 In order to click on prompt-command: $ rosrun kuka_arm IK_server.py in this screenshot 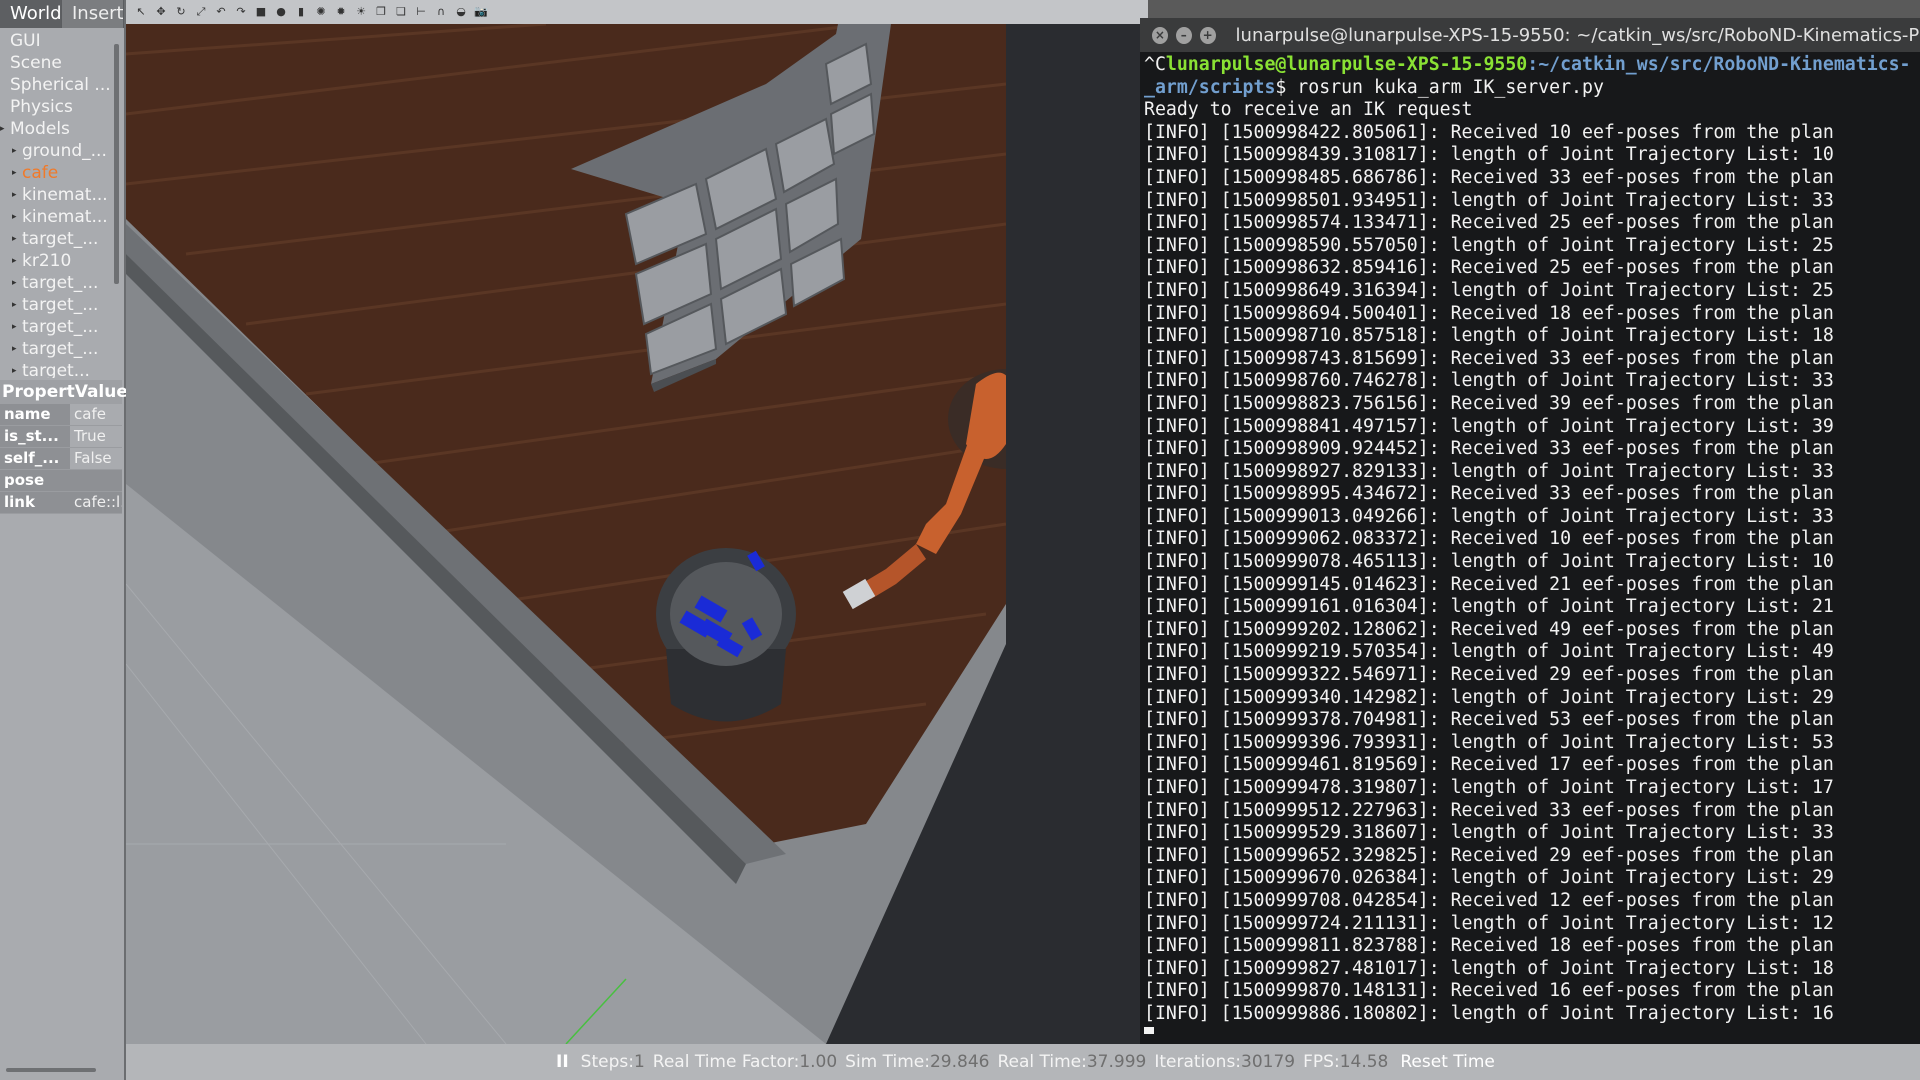, I will do `click(1439, 87)`.